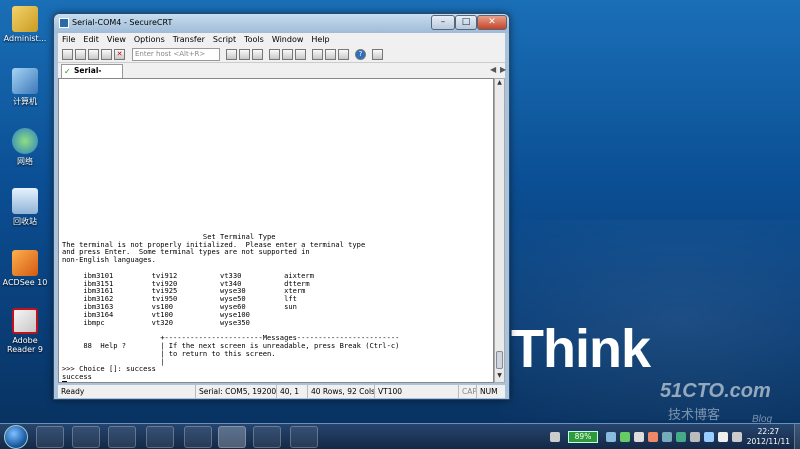 The width and height of the screenshot is (800, 449). What do you see at coordinates (797, 436) in the screenshot?
I see `show-desktop-button` at bounding box center [797, 436].